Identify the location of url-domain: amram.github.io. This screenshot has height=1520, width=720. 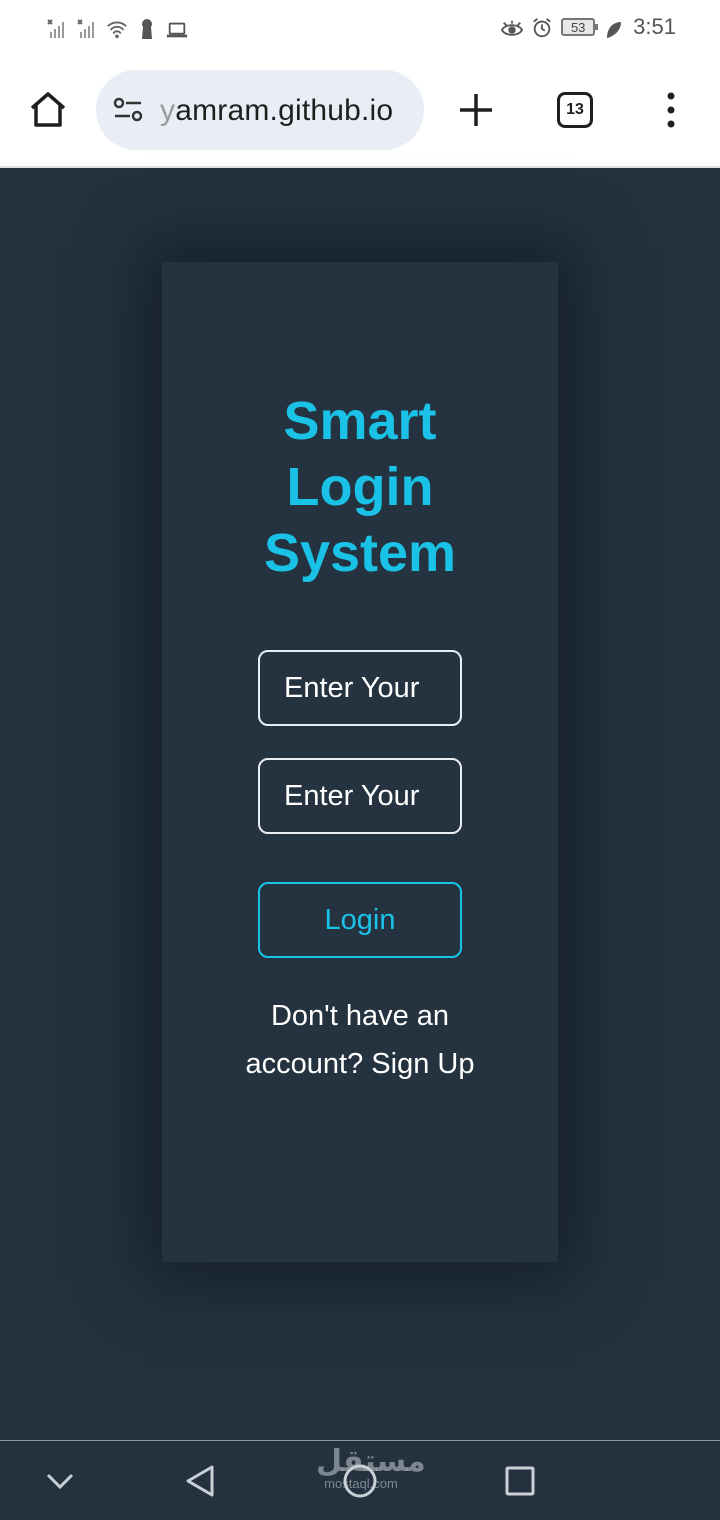
(284, 110).